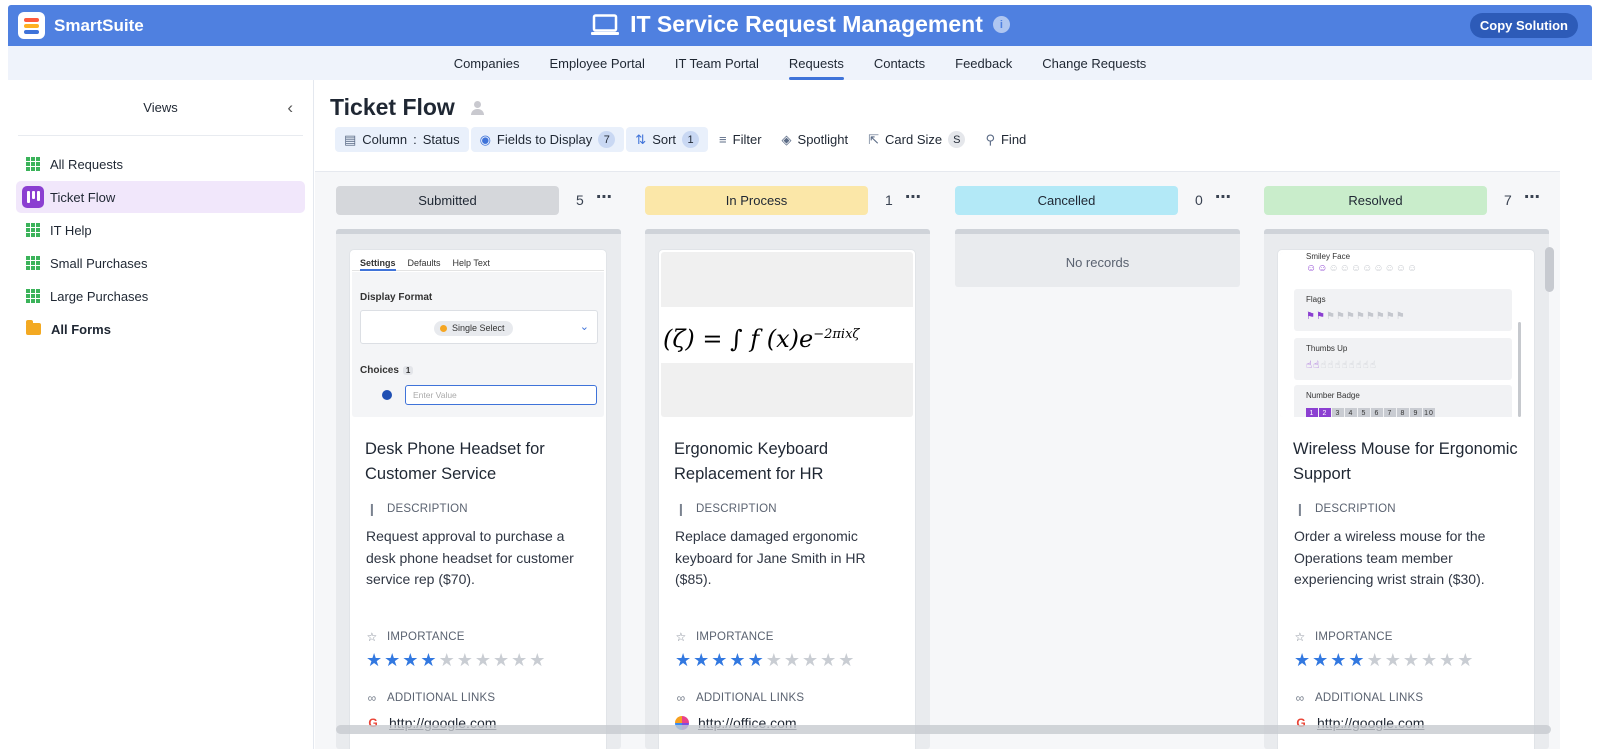  What do you see at coordinates (756, 200) in the screenshot?
I see `column-status-pill: In Process` at bounding box center [756, 200].